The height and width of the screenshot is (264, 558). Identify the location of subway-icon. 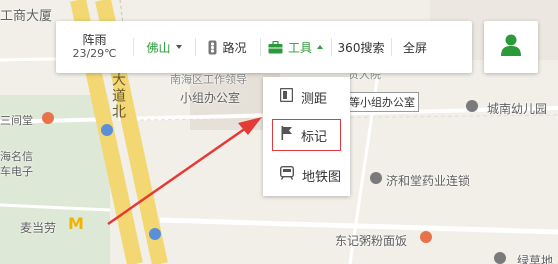
(287, 174).